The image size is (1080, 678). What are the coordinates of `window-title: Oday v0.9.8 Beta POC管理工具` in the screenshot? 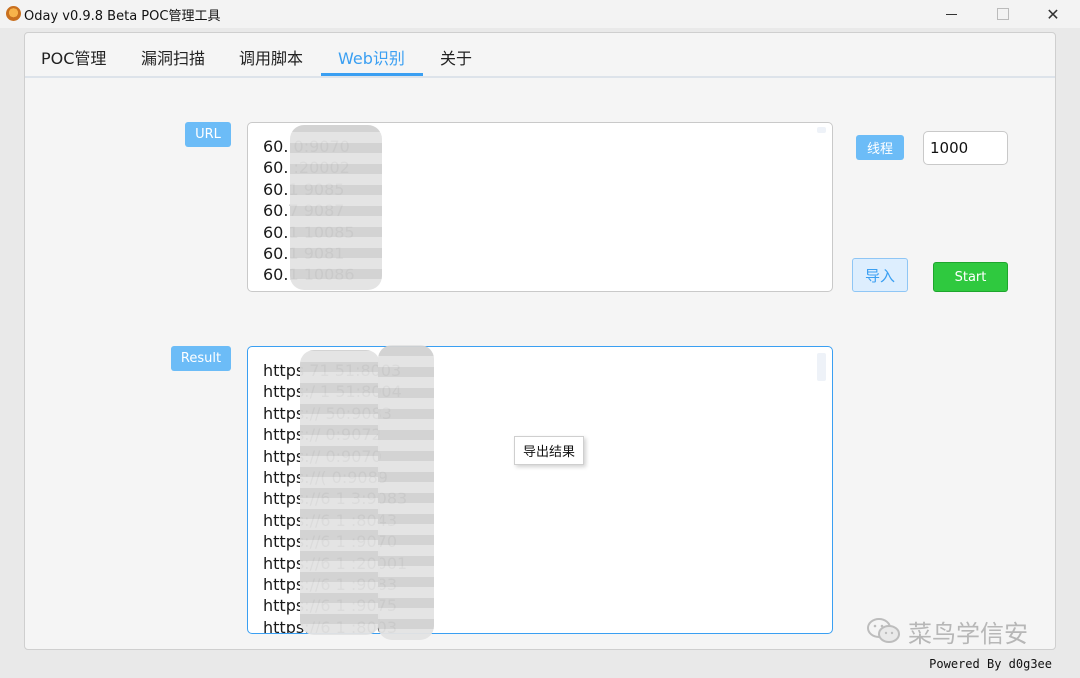 It's located at (122, 16).